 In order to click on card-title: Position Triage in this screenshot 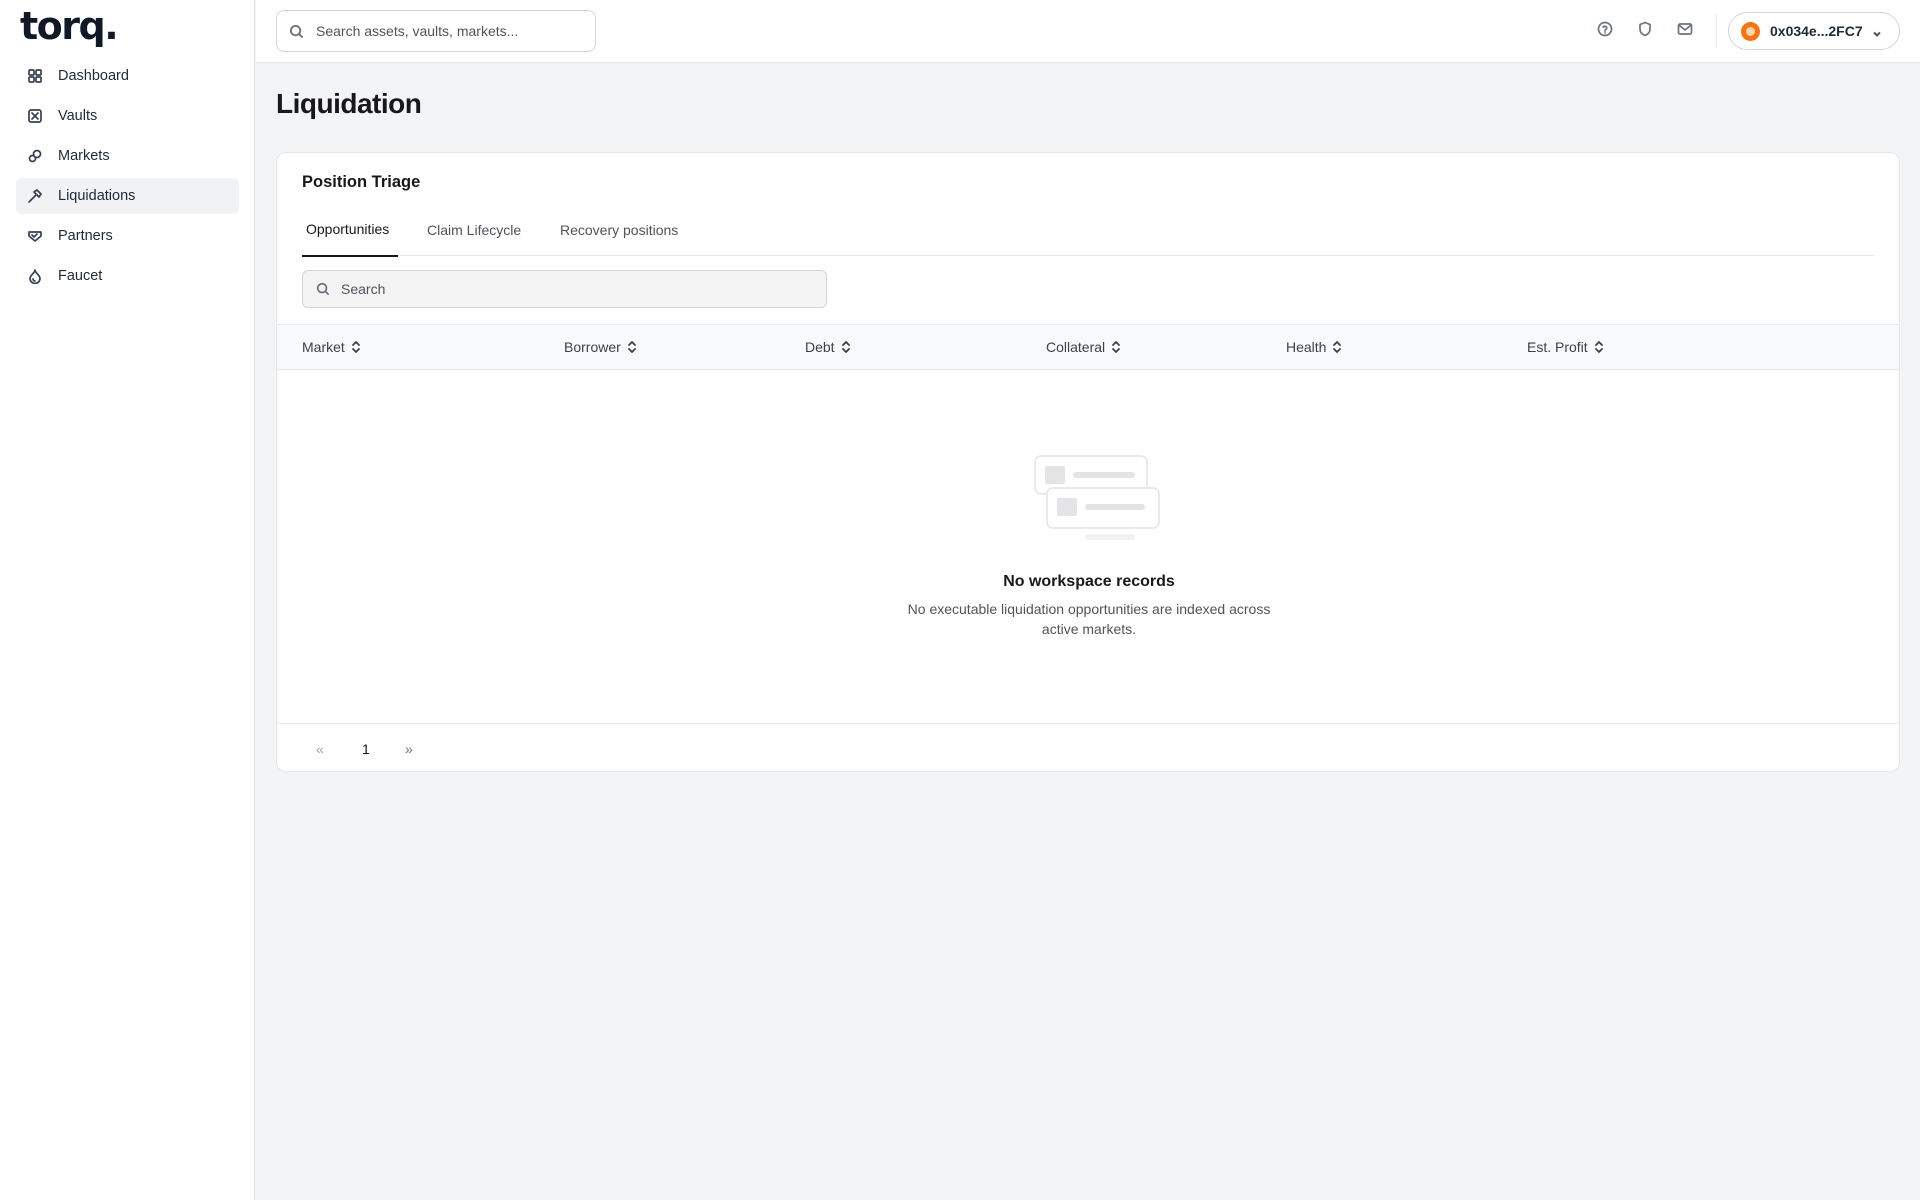, I will do `click(361, 182)`.